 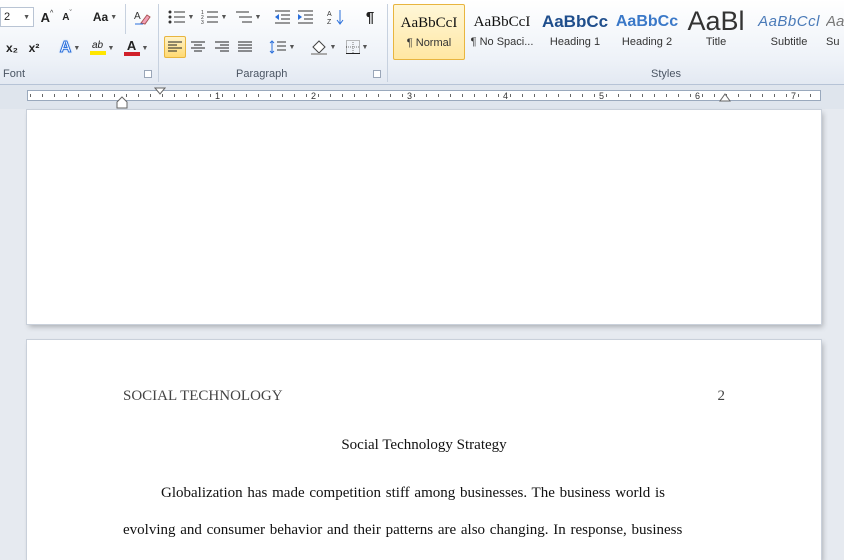 I want to click on align-right-icon, so click(x=222, y=46).